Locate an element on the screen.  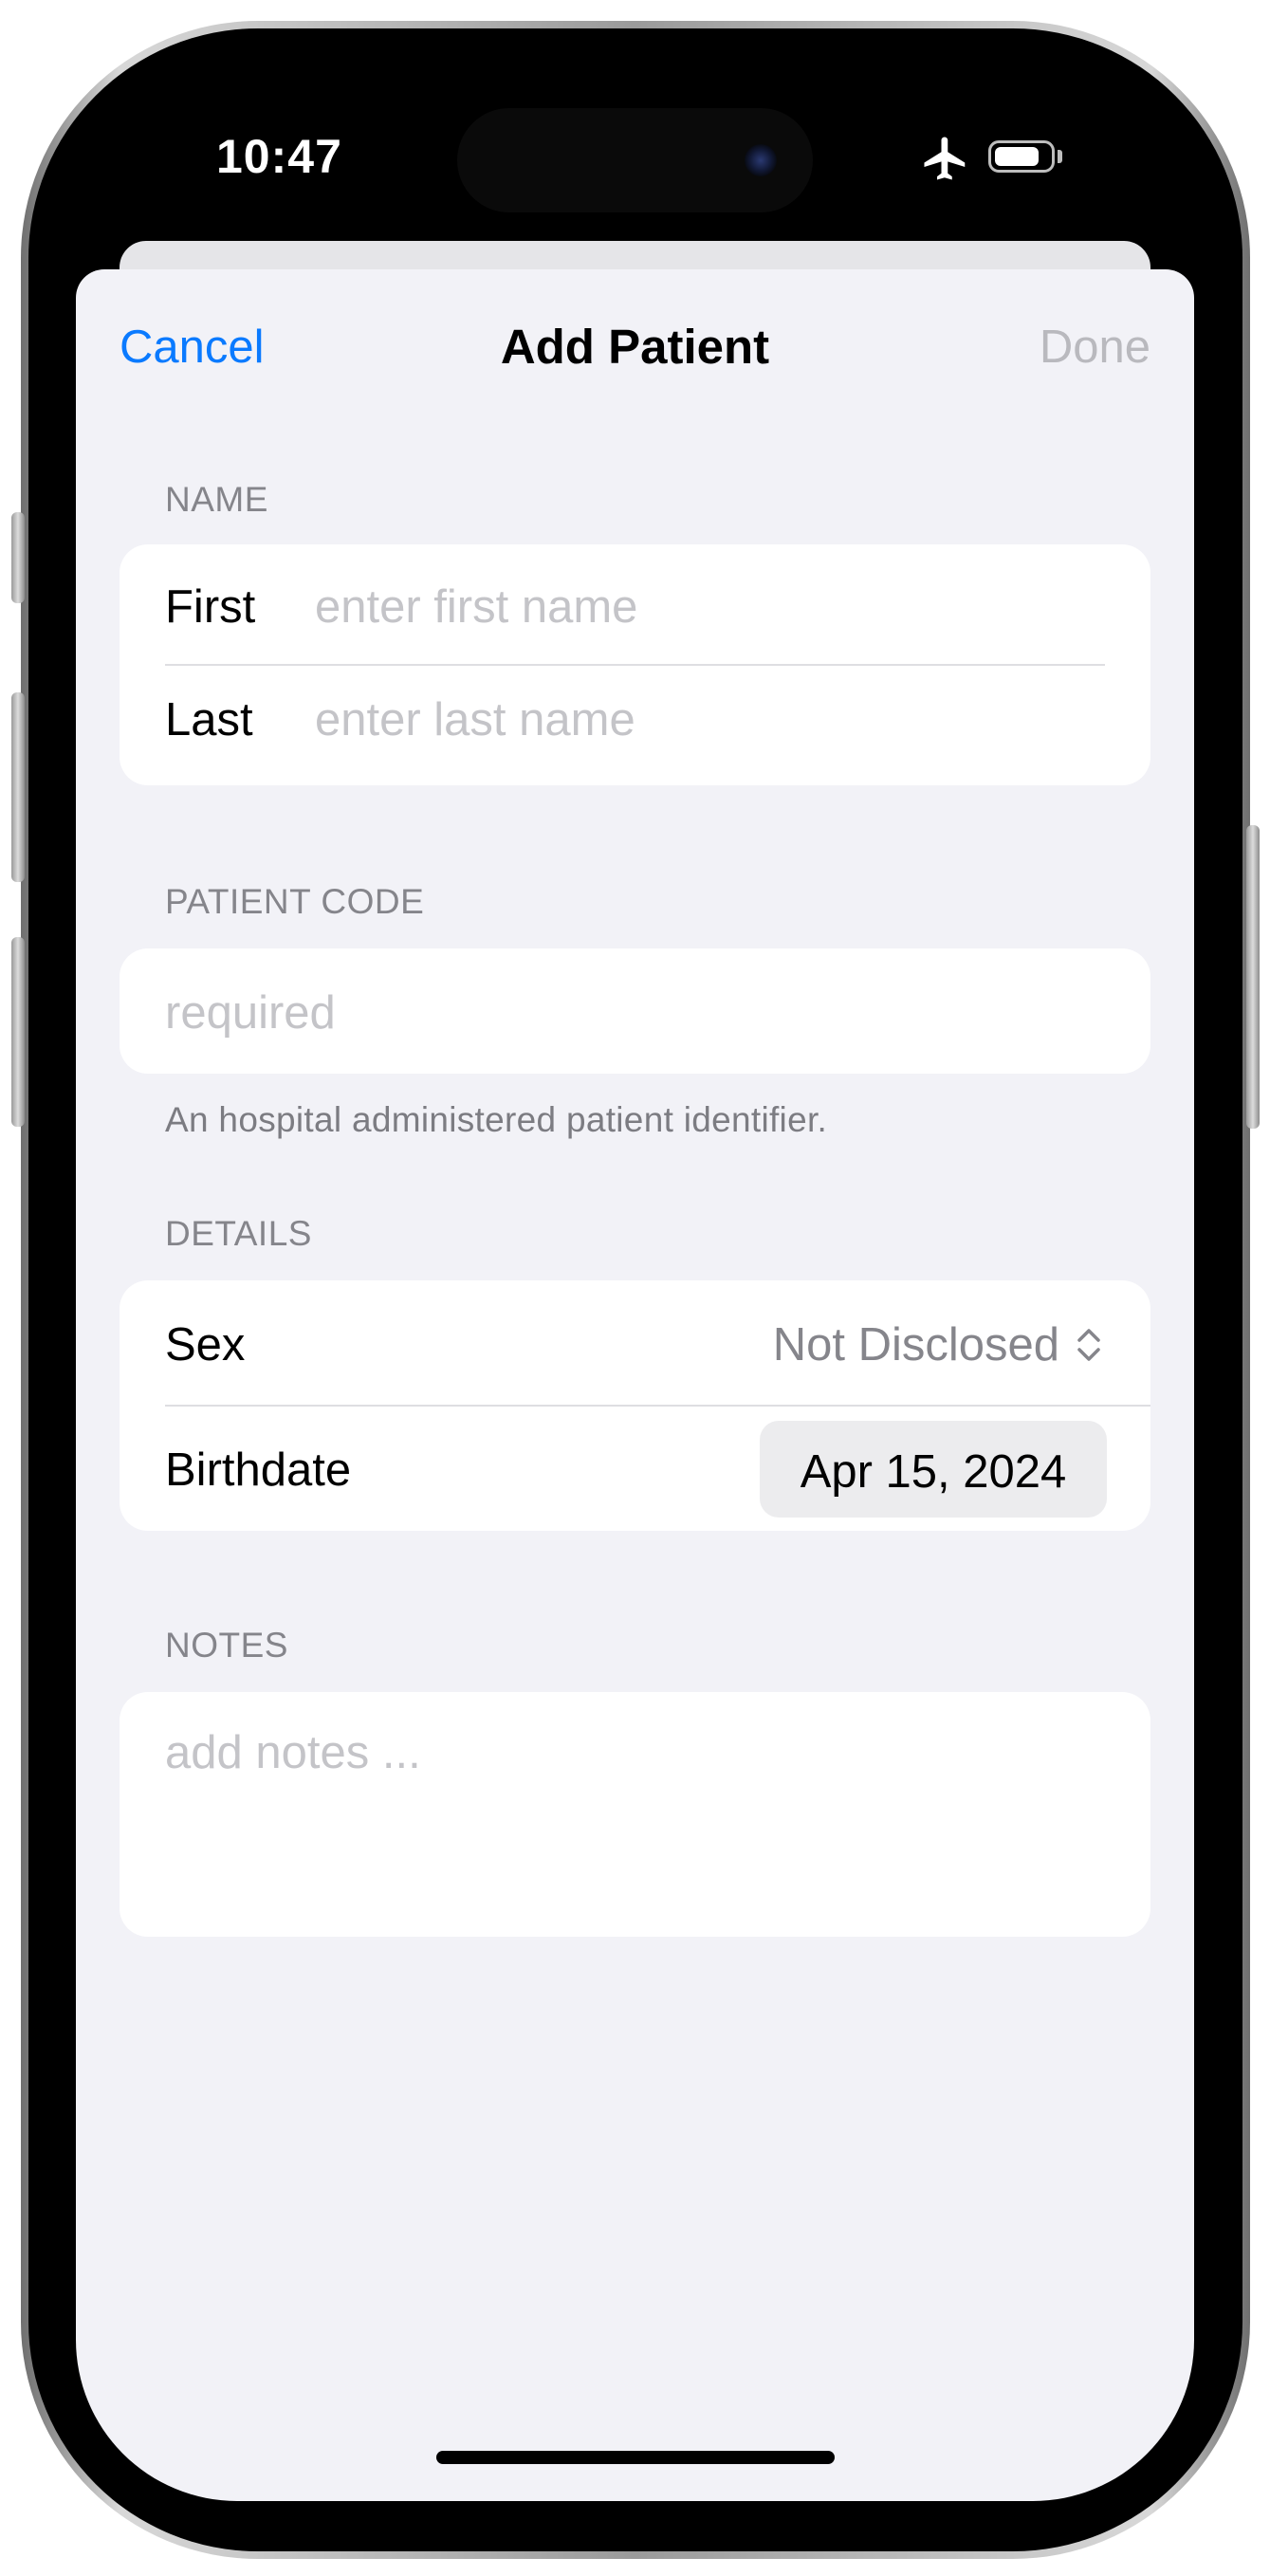
patient-code-field: required is located at coordinates (250, 1013).